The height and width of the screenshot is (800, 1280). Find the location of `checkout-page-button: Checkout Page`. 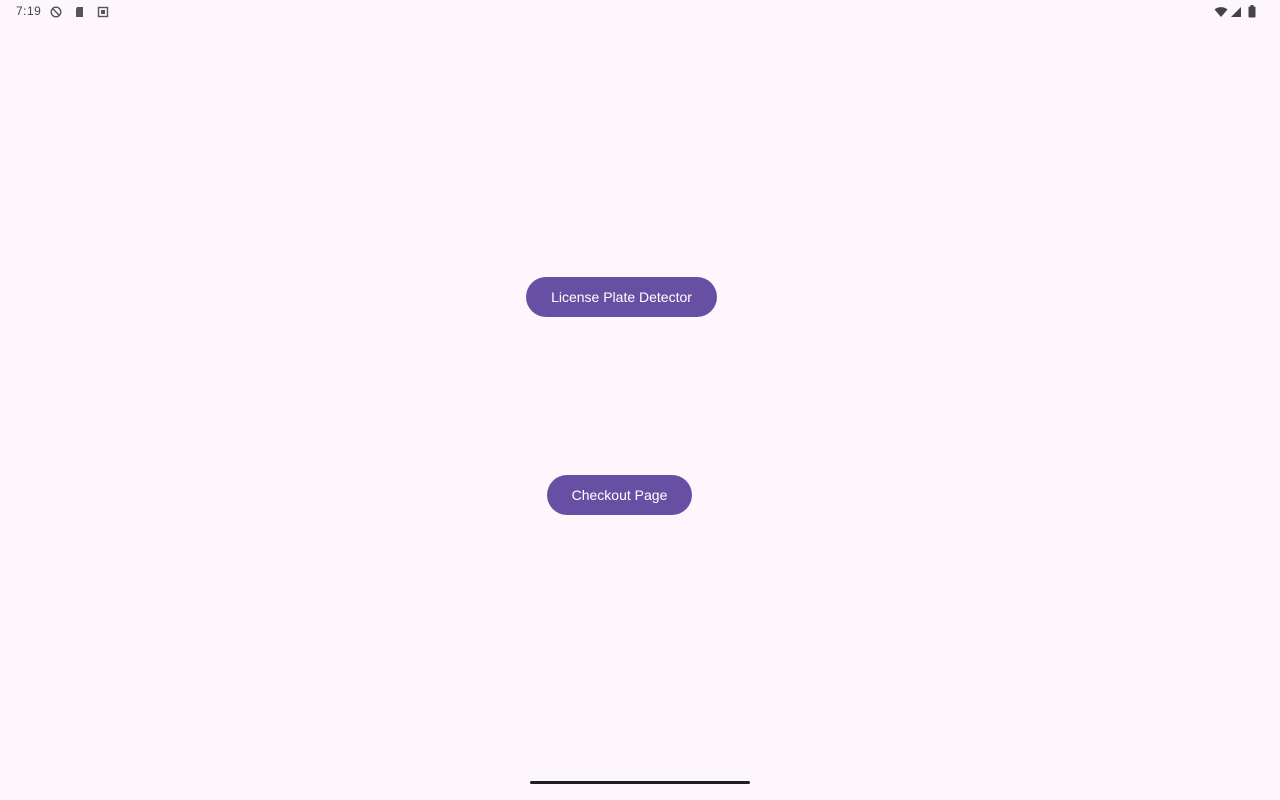

checkout-page-button: Checkout Page is located at coordinates (619, 495).